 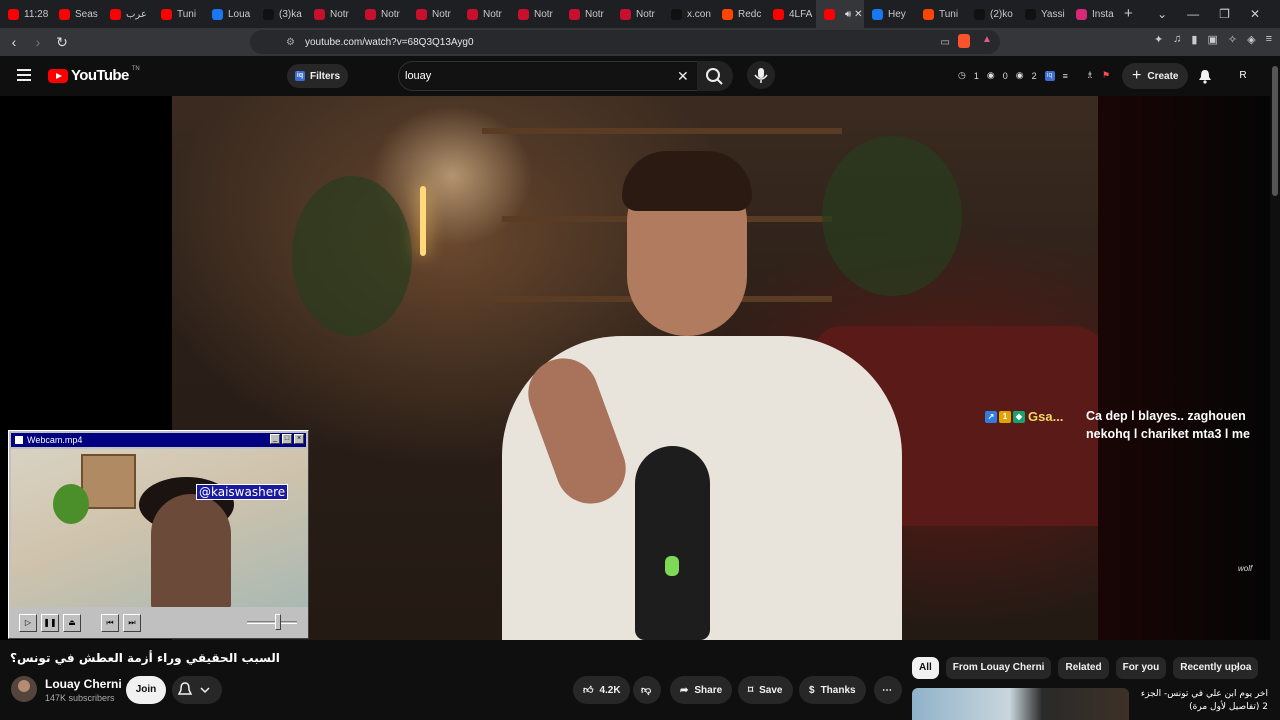 I want to click on n-icon, so click(x=523, y=14).